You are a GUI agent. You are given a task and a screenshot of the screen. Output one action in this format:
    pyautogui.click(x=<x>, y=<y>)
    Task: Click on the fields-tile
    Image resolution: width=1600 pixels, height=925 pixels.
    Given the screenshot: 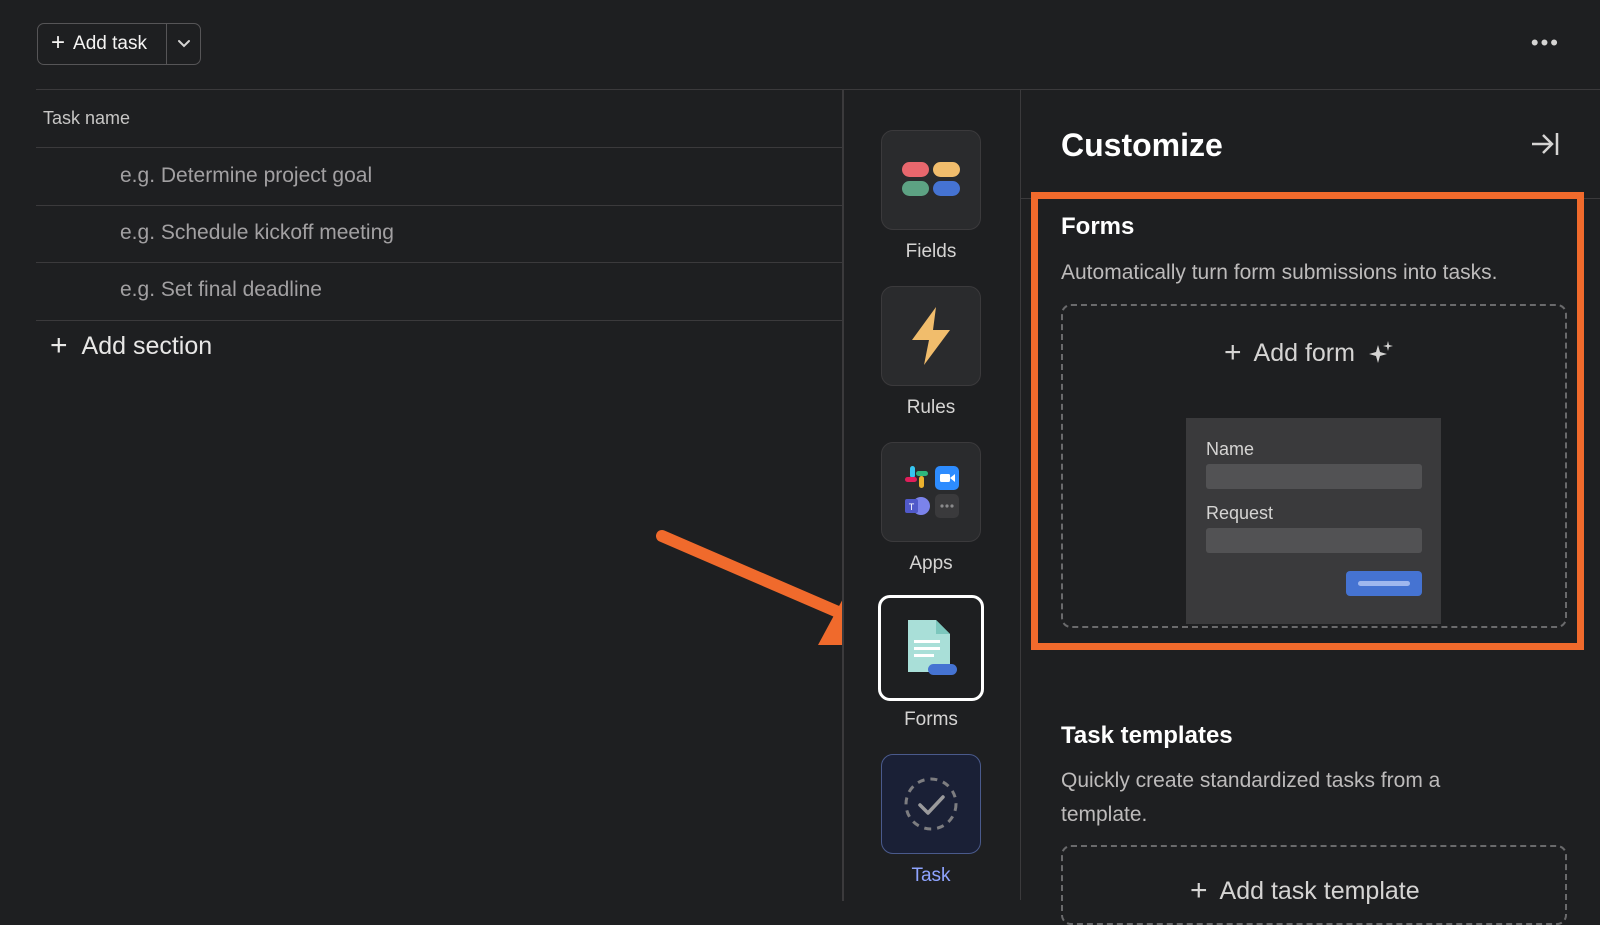 What is the action you would take?
    pyautogui.click(x=931, y=180)
    